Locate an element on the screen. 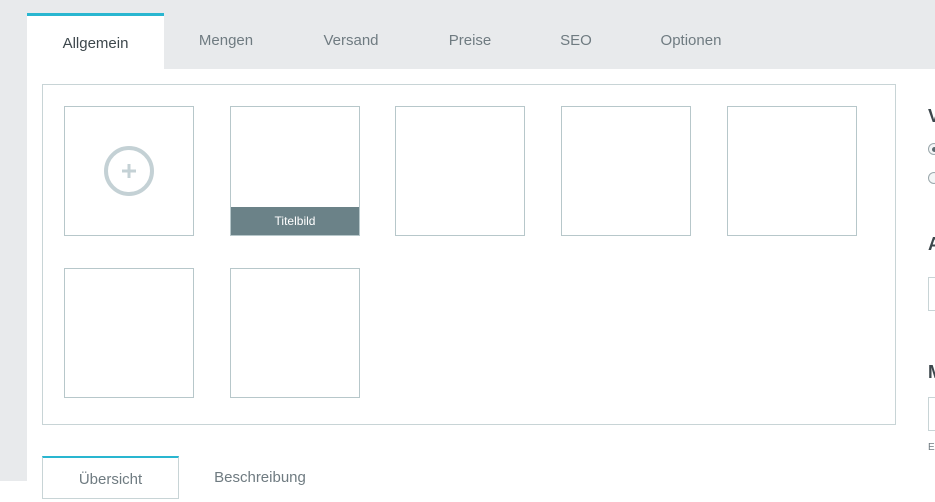 The image size is (935, 502). subtab-beschreibung: Beschreibung is located at coordinates (260, 476).